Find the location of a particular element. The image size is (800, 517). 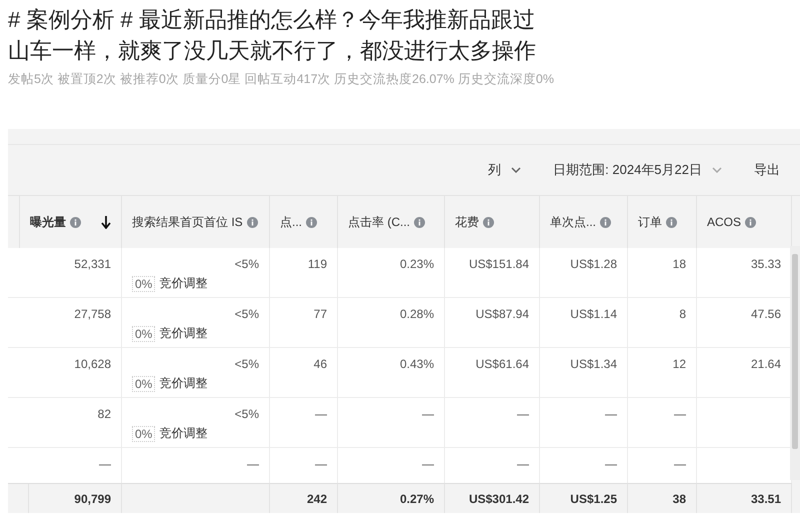

table-cell: 21.64 is located at coordinates (744, 373).